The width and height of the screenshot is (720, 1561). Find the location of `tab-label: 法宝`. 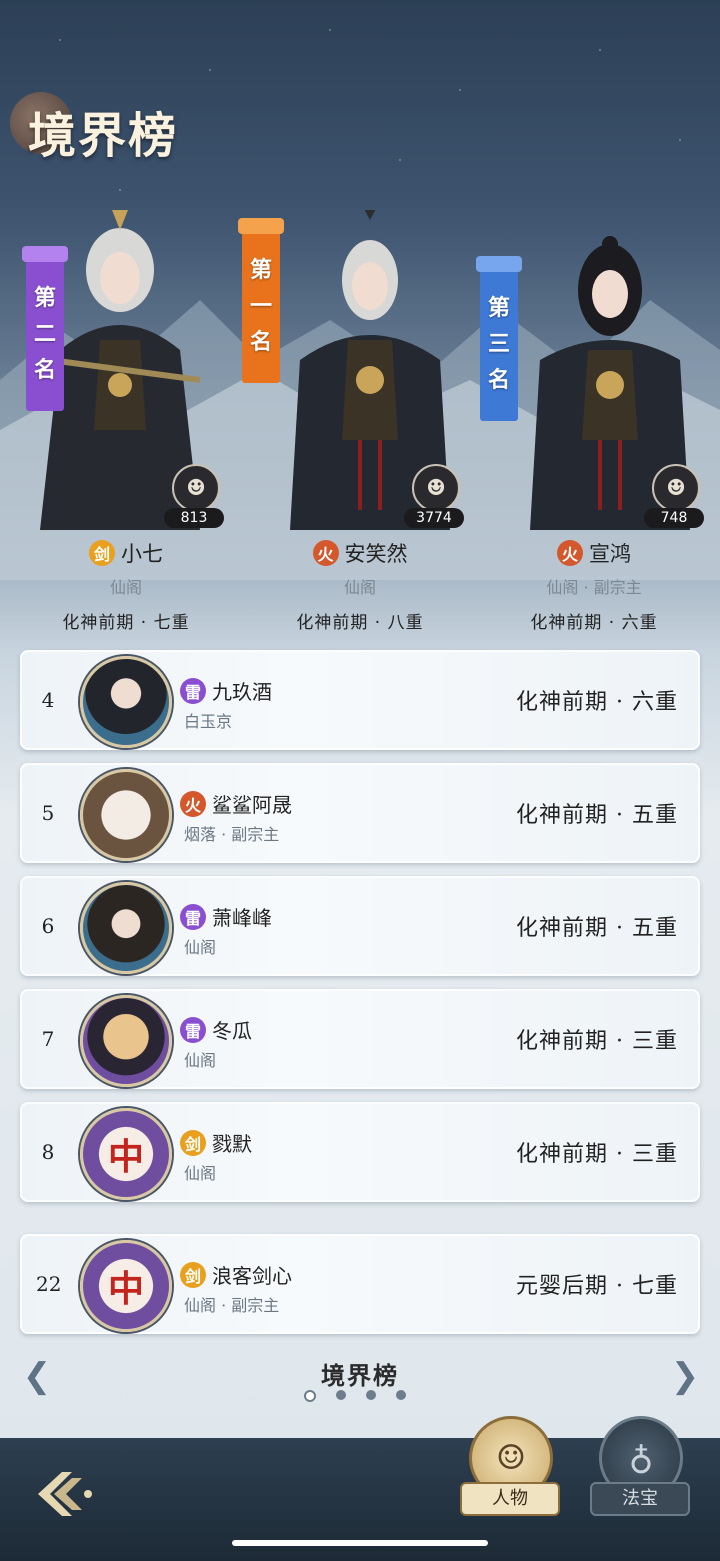

tab-label: 法宝 is located at coordinates (640, 1499).